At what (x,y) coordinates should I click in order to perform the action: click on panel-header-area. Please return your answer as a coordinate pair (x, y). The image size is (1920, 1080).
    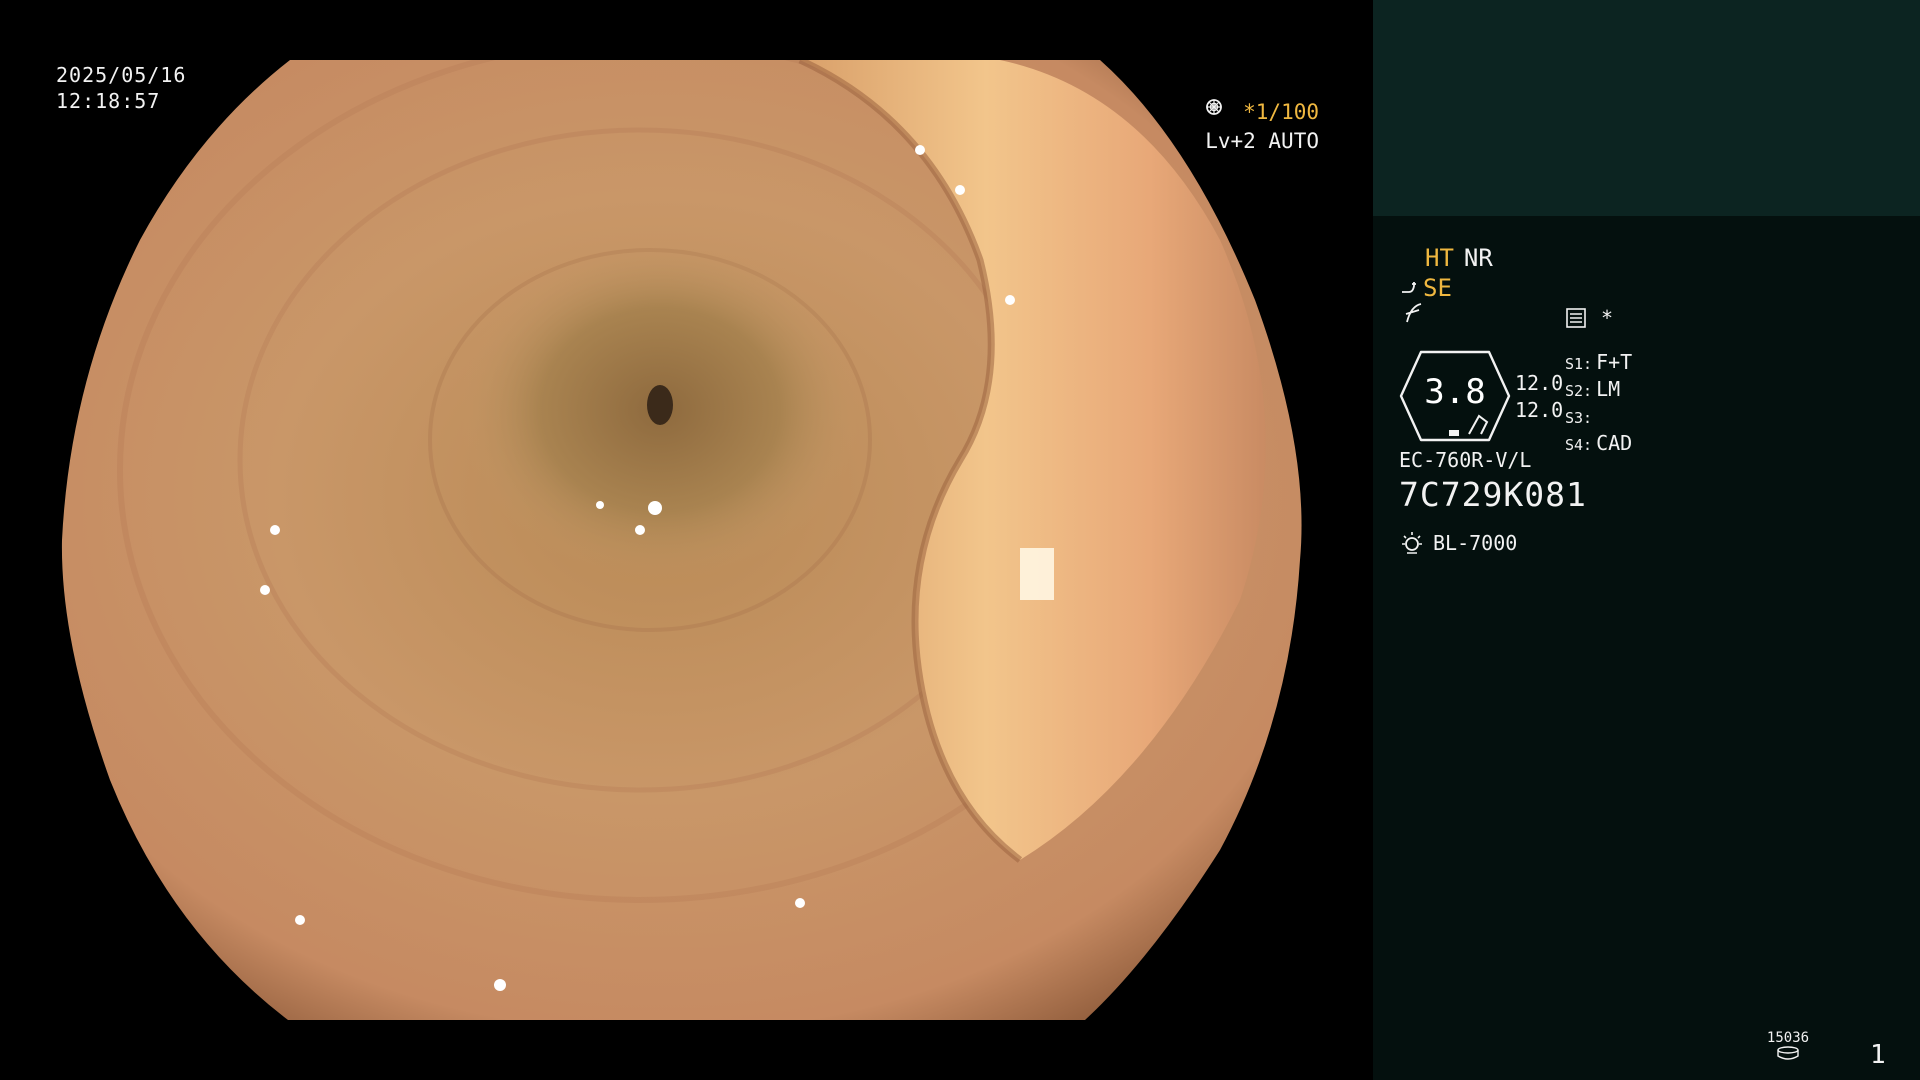
    Looking at the image, I should click on (1646, 108).